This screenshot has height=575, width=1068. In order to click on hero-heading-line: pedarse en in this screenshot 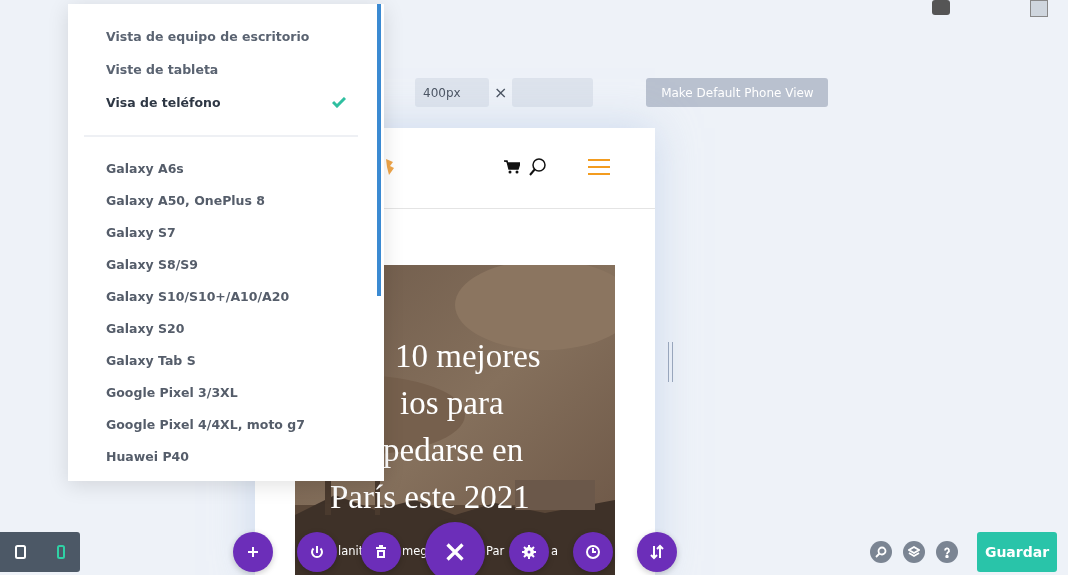, I will do `click(453, 450)`.